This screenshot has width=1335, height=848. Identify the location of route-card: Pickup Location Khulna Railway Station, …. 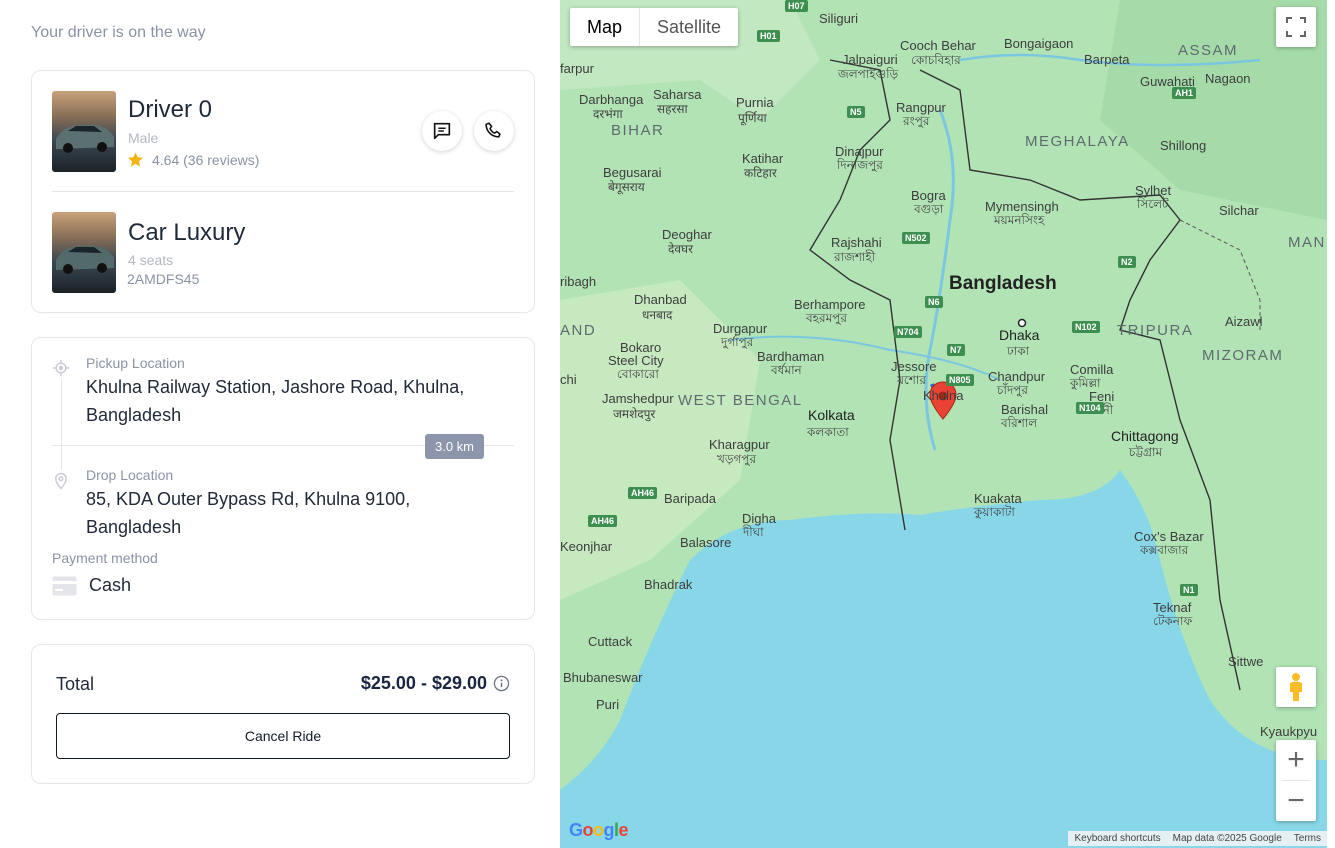
(283, 478).